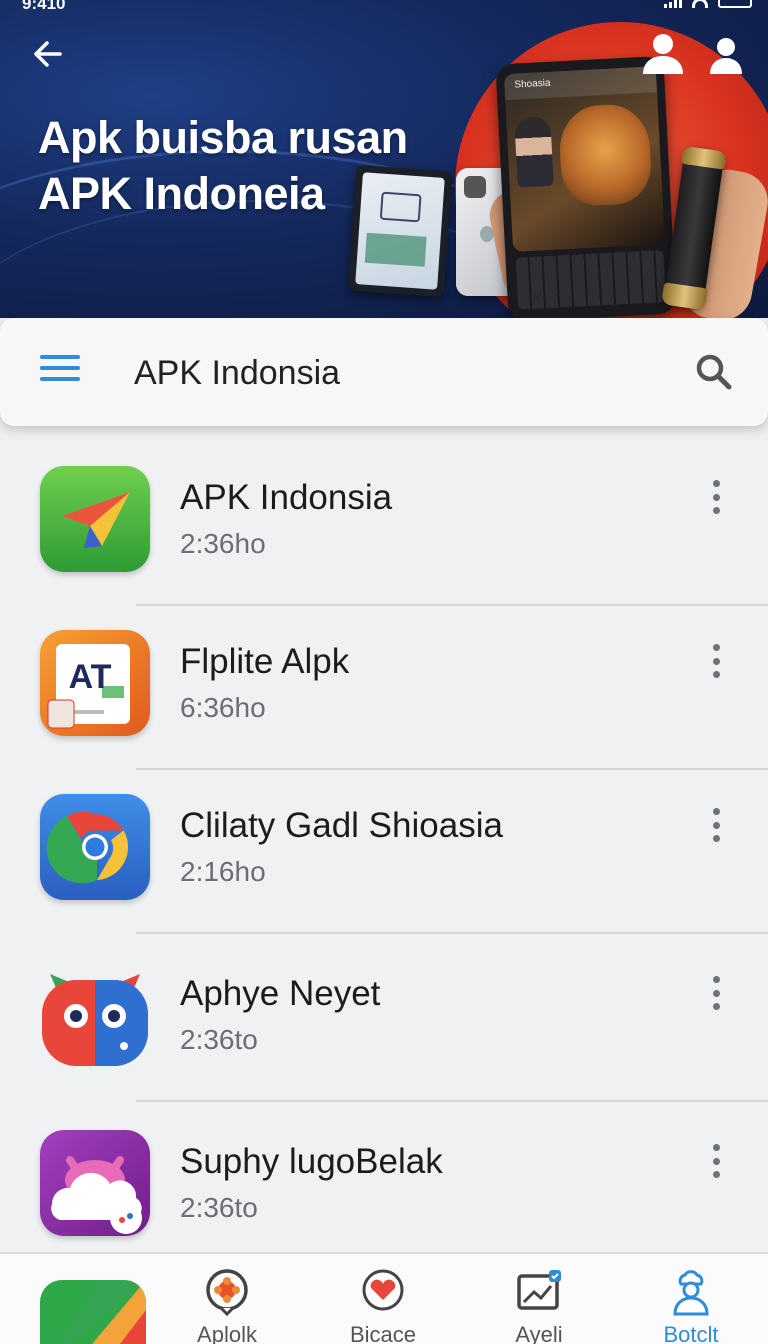  Describe the element at coordinates (223, 543) in the screenshot. I see `app-time: 2:36ho` at that location.